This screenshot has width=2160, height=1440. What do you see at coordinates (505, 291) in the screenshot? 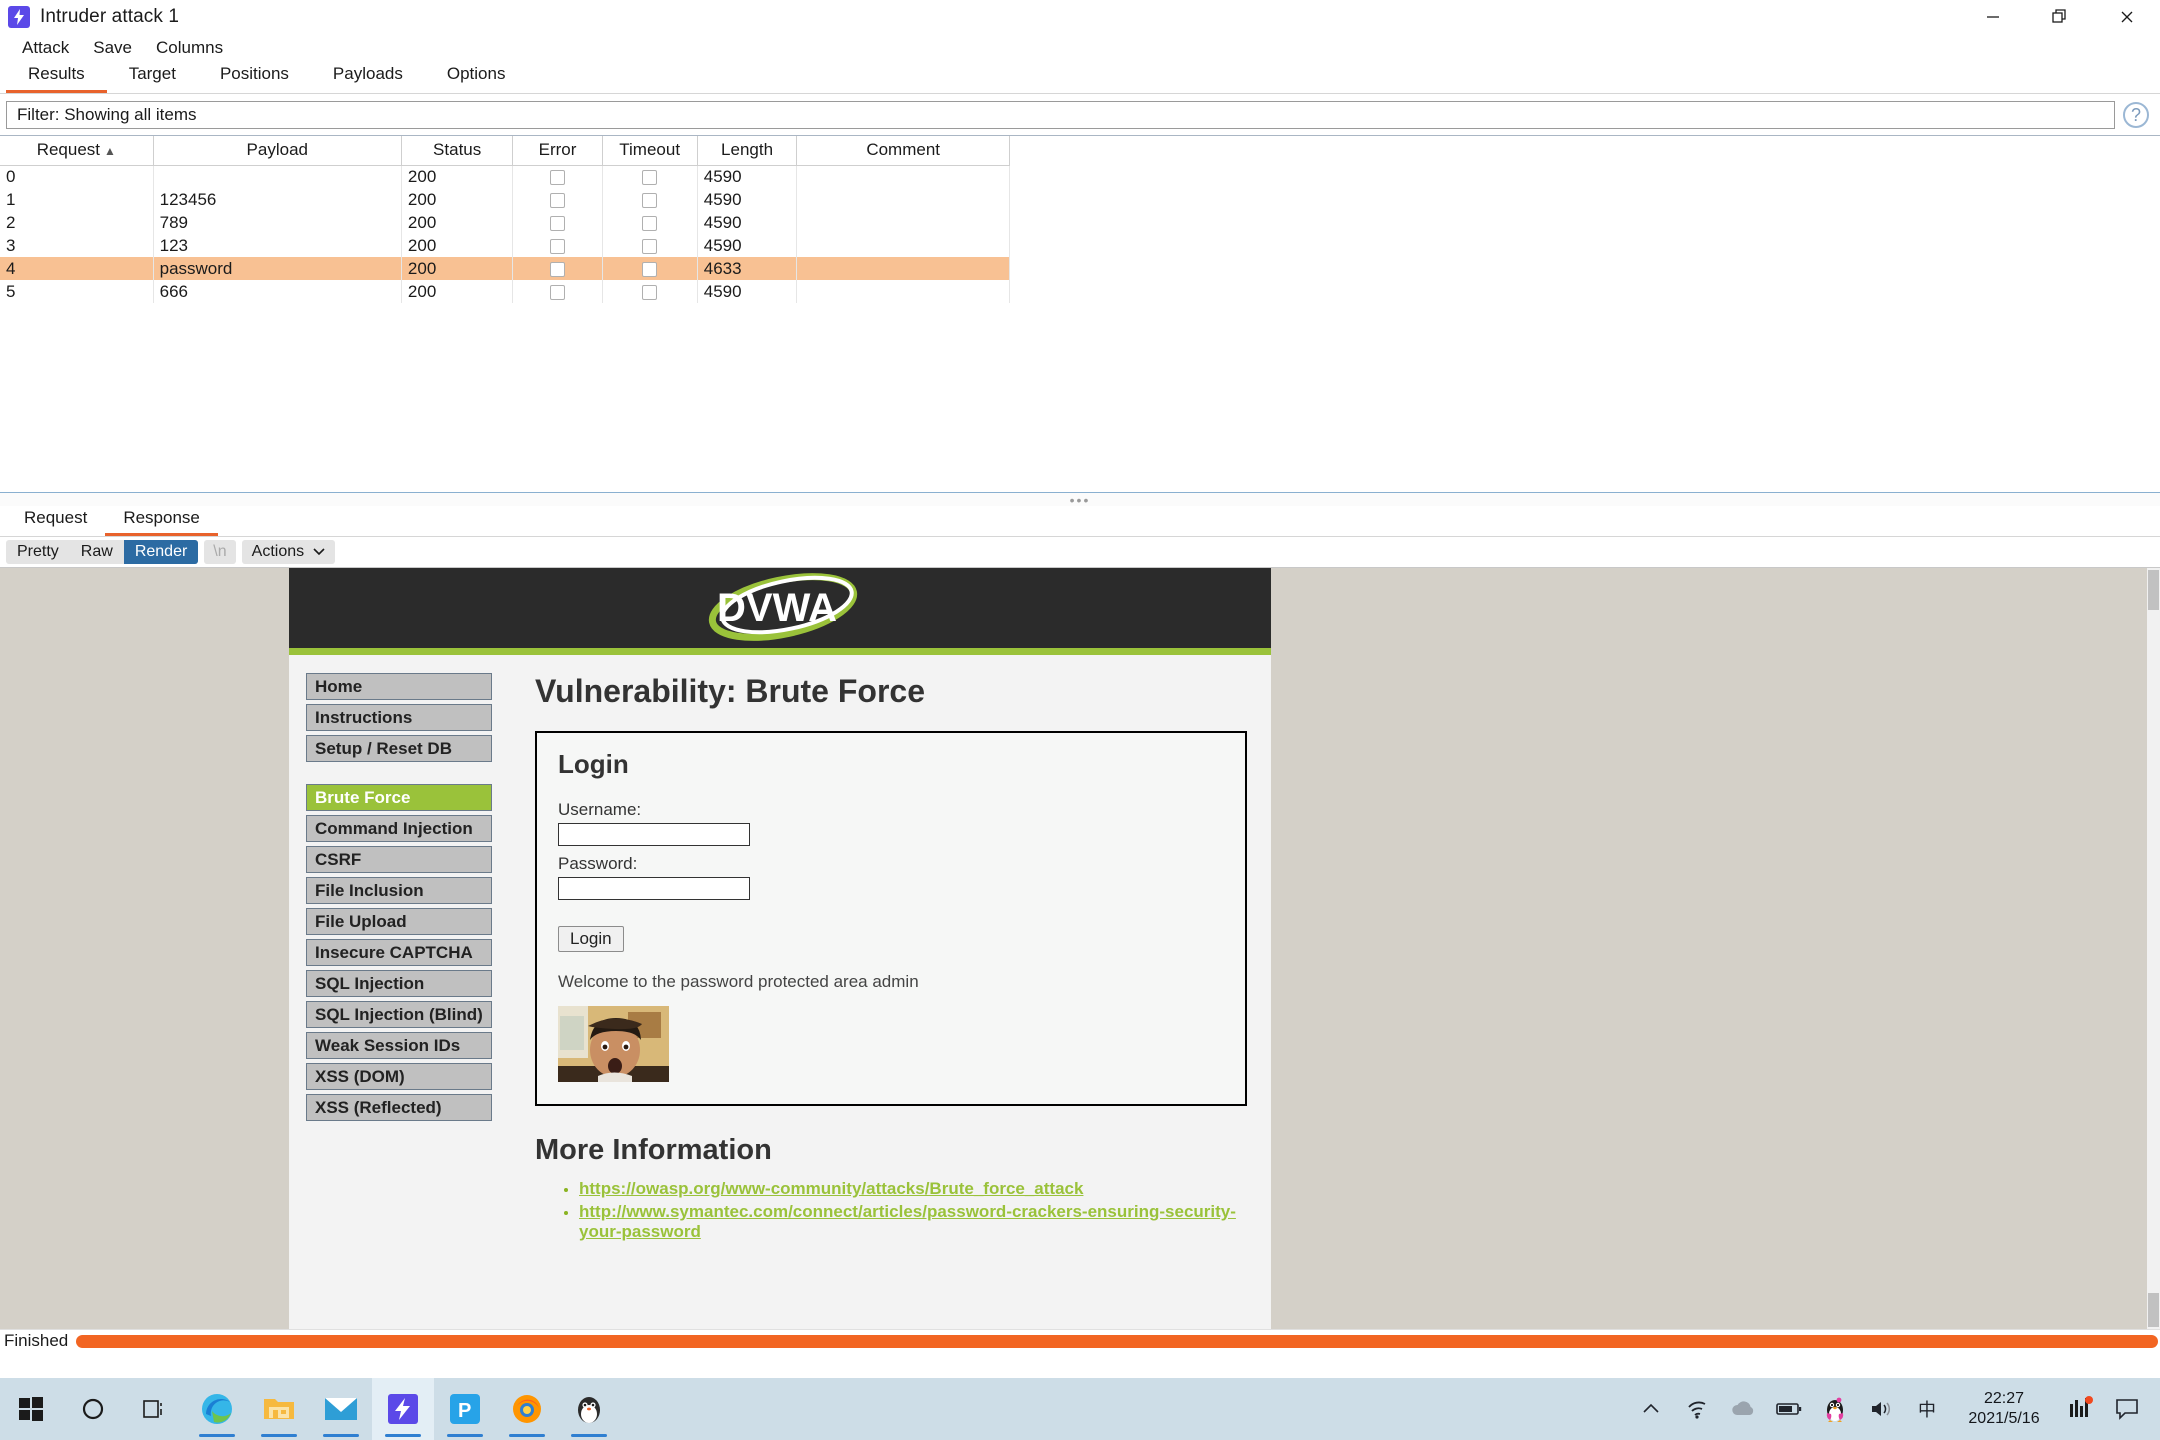
I see `table-row: 5 666 200 4590` at bounding box center [505, 291].